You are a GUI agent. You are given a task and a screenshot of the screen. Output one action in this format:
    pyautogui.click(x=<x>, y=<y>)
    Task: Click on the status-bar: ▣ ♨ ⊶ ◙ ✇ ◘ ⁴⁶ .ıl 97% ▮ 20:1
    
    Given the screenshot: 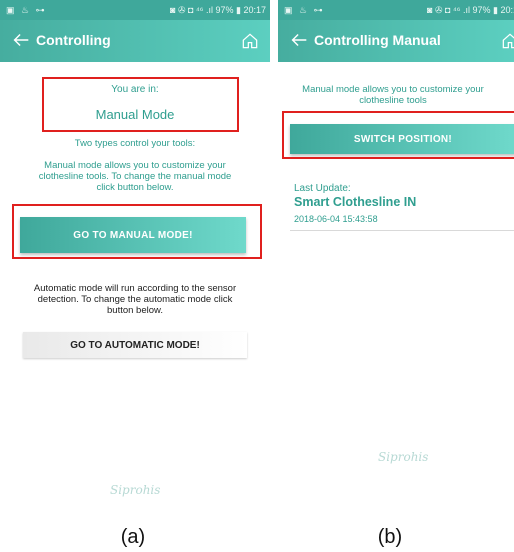 What is the action you would take?
    pyautogui.click(x=396, y=10)
    